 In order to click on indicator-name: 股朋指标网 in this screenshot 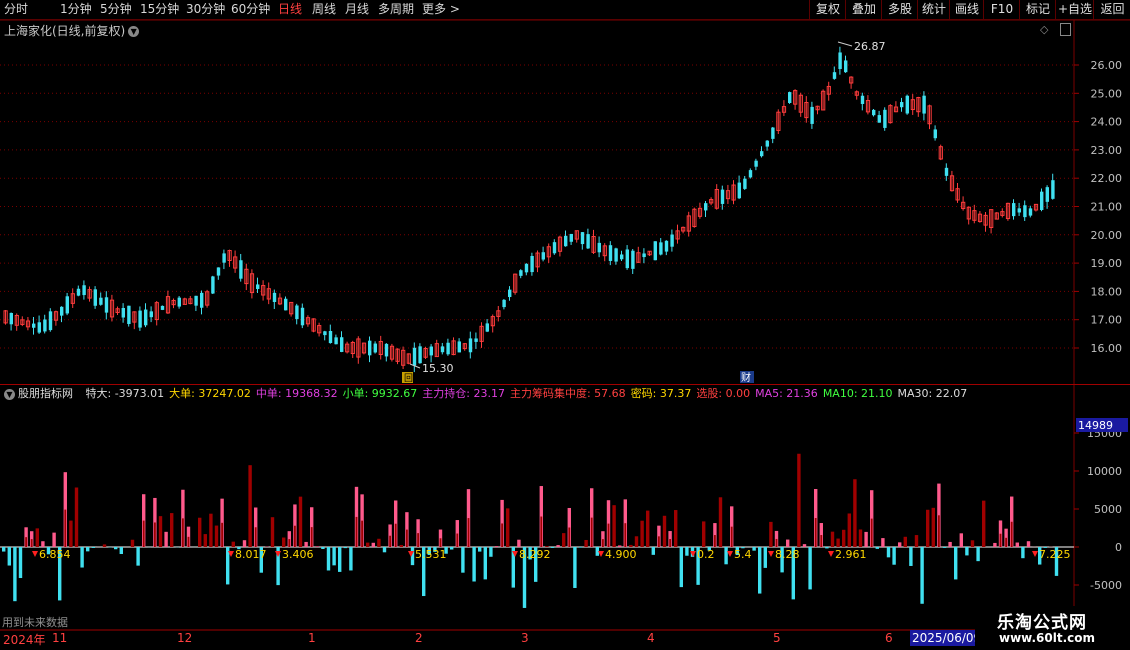, I will do `click(45, 393)`.